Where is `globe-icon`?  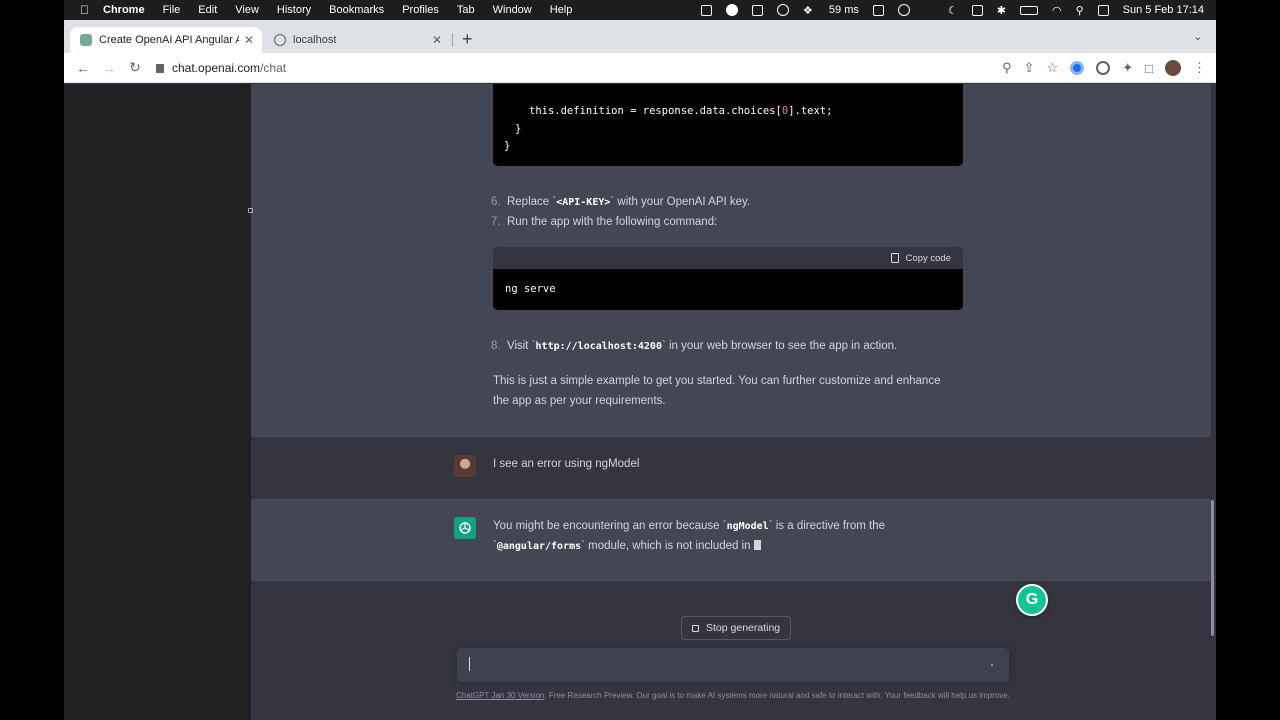
globe-icon is located at coordinates (280, 40).